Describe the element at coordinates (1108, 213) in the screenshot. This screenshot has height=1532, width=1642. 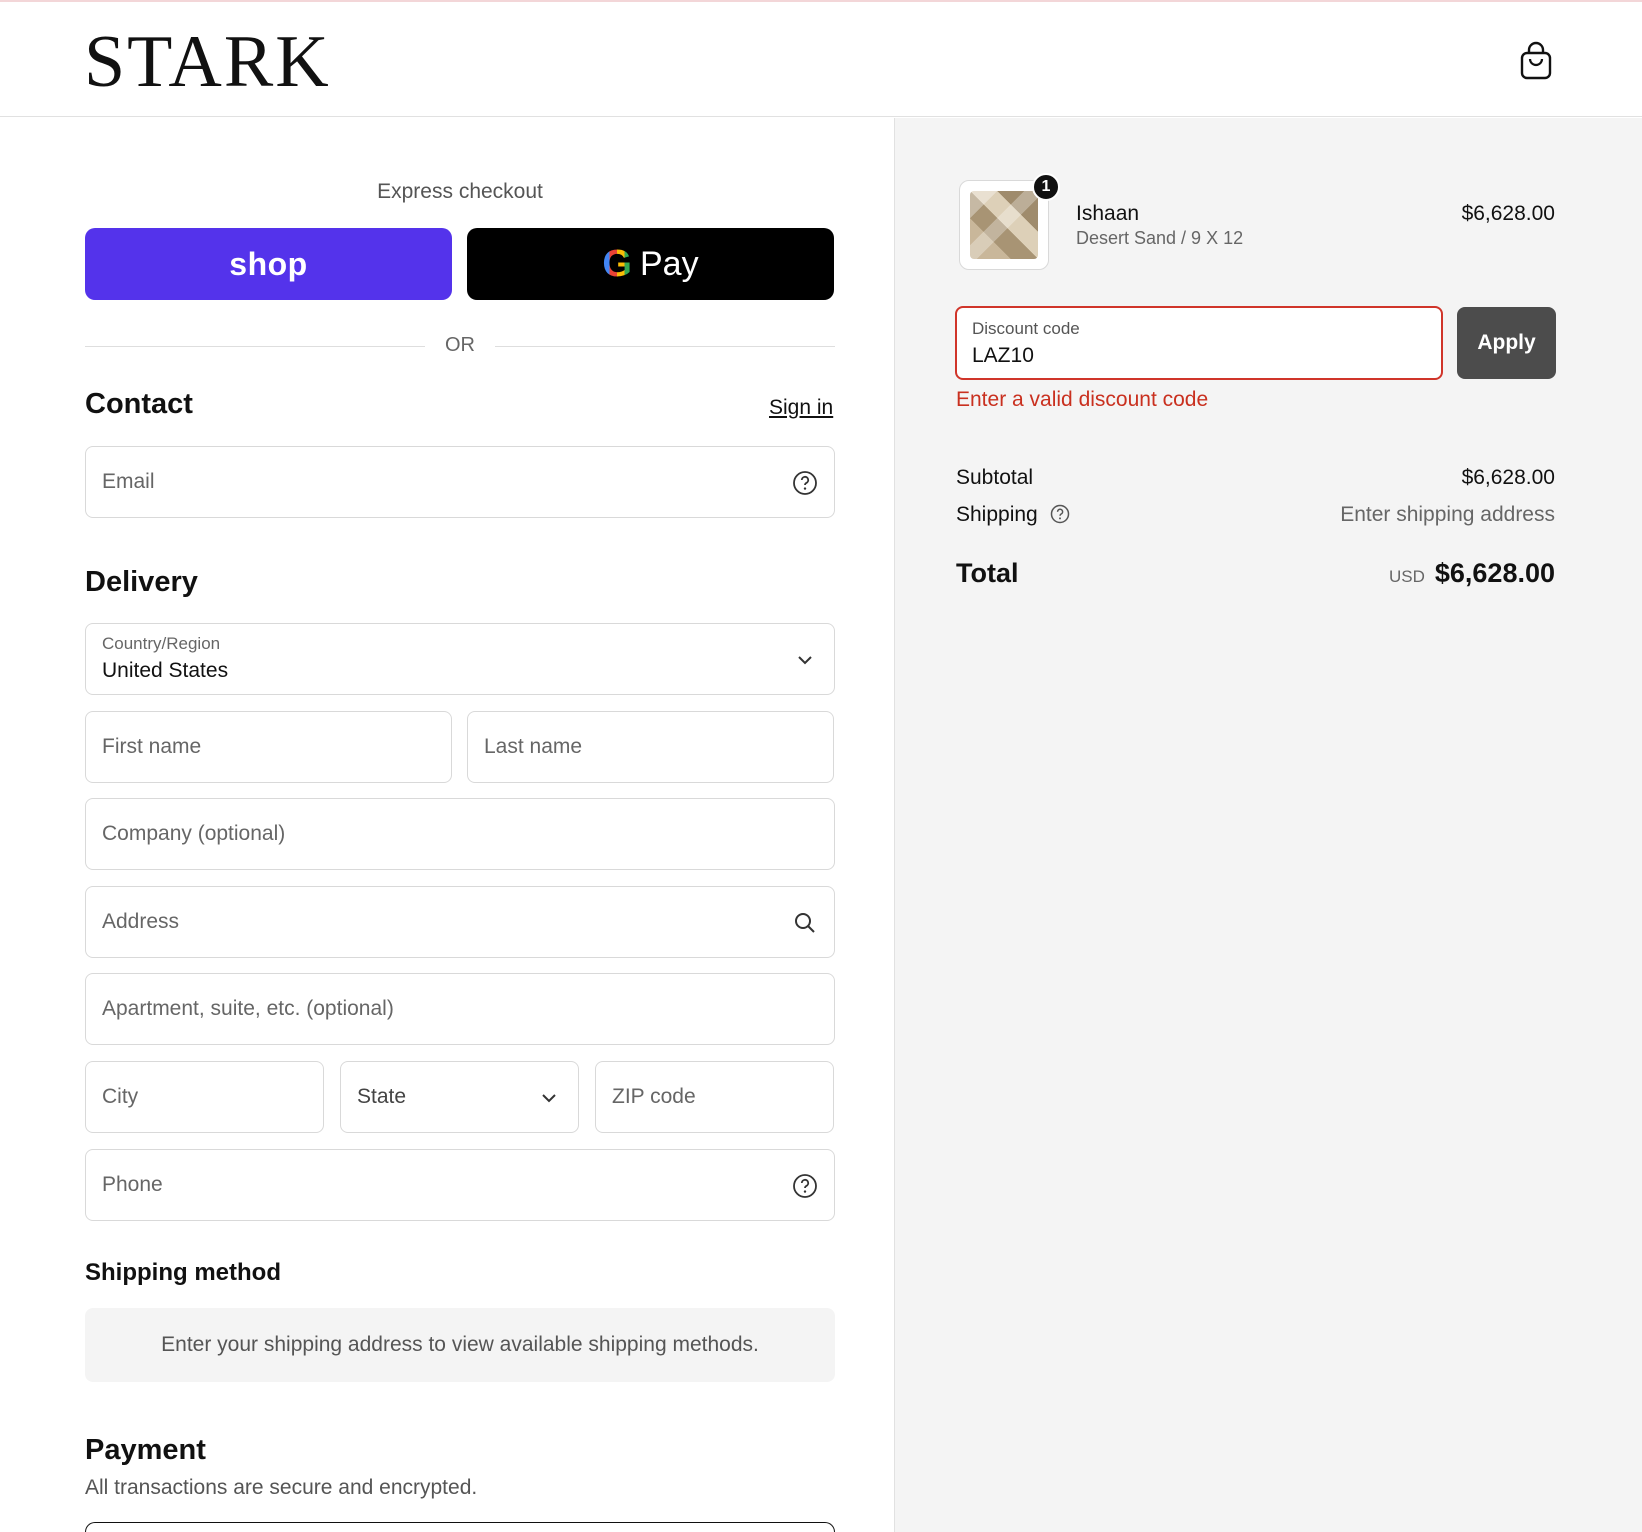
I see `product-name: Ishaan` at that location.